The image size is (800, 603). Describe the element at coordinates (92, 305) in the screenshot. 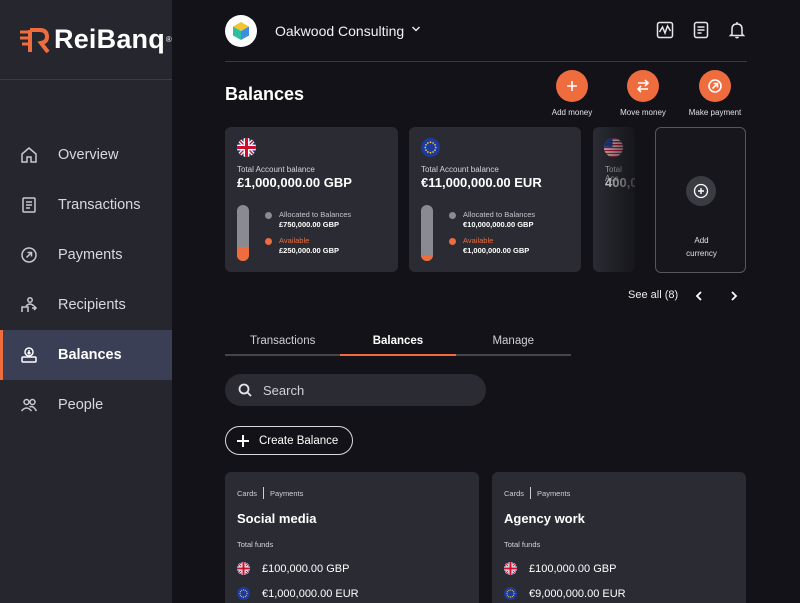

I see `sidebar-item-label: Recipients` at that location.